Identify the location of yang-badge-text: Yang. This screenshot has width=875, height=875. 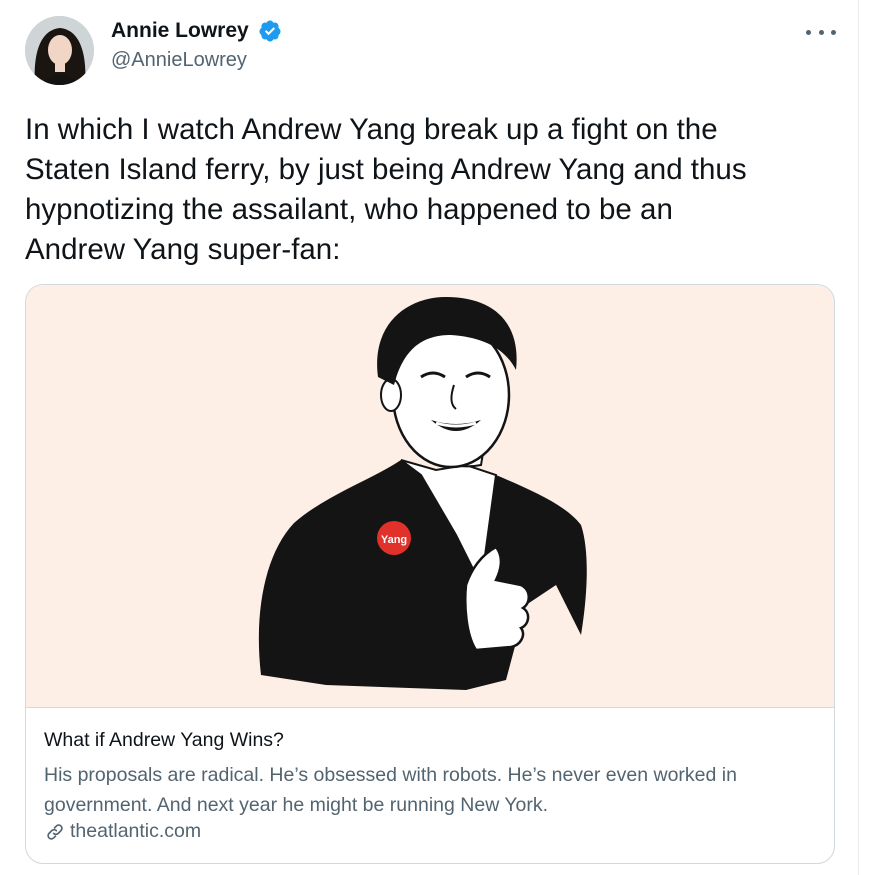
(394, 540).